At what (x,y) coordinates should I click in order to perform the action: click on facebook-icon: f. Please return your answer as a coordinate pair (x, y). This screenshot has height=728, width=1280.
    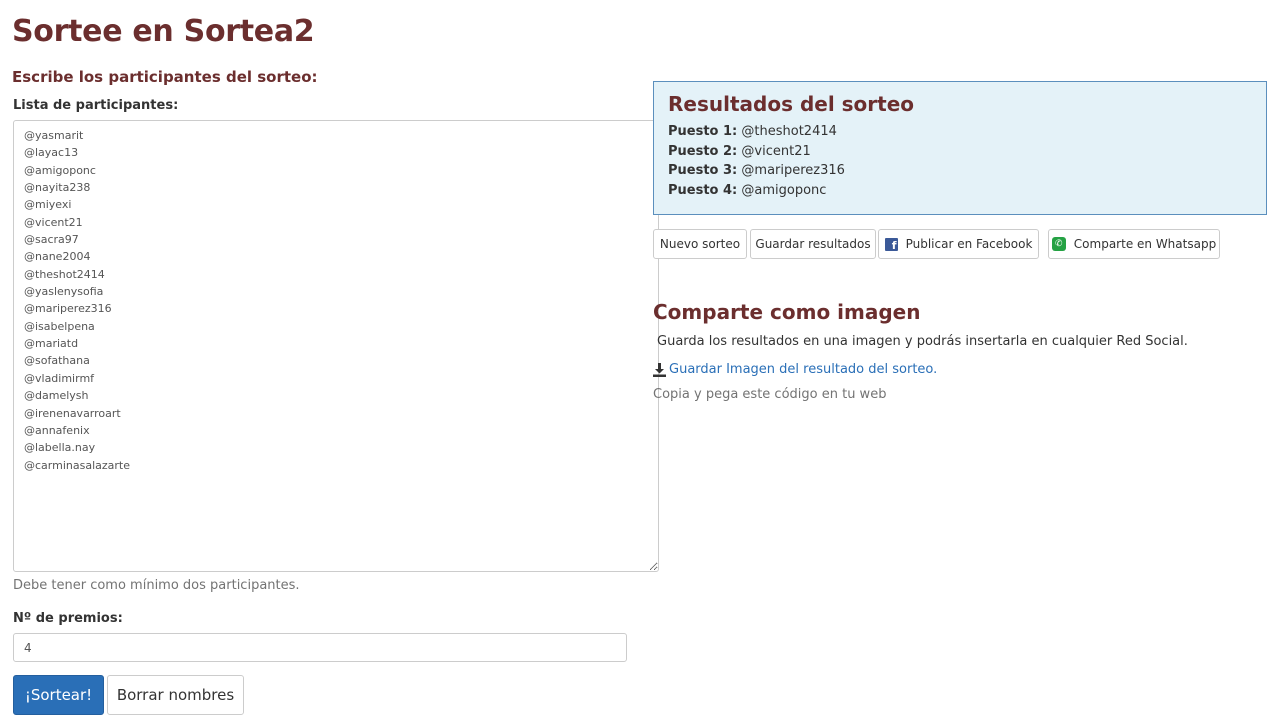
    Looking at the image, I should click on (891, 244).